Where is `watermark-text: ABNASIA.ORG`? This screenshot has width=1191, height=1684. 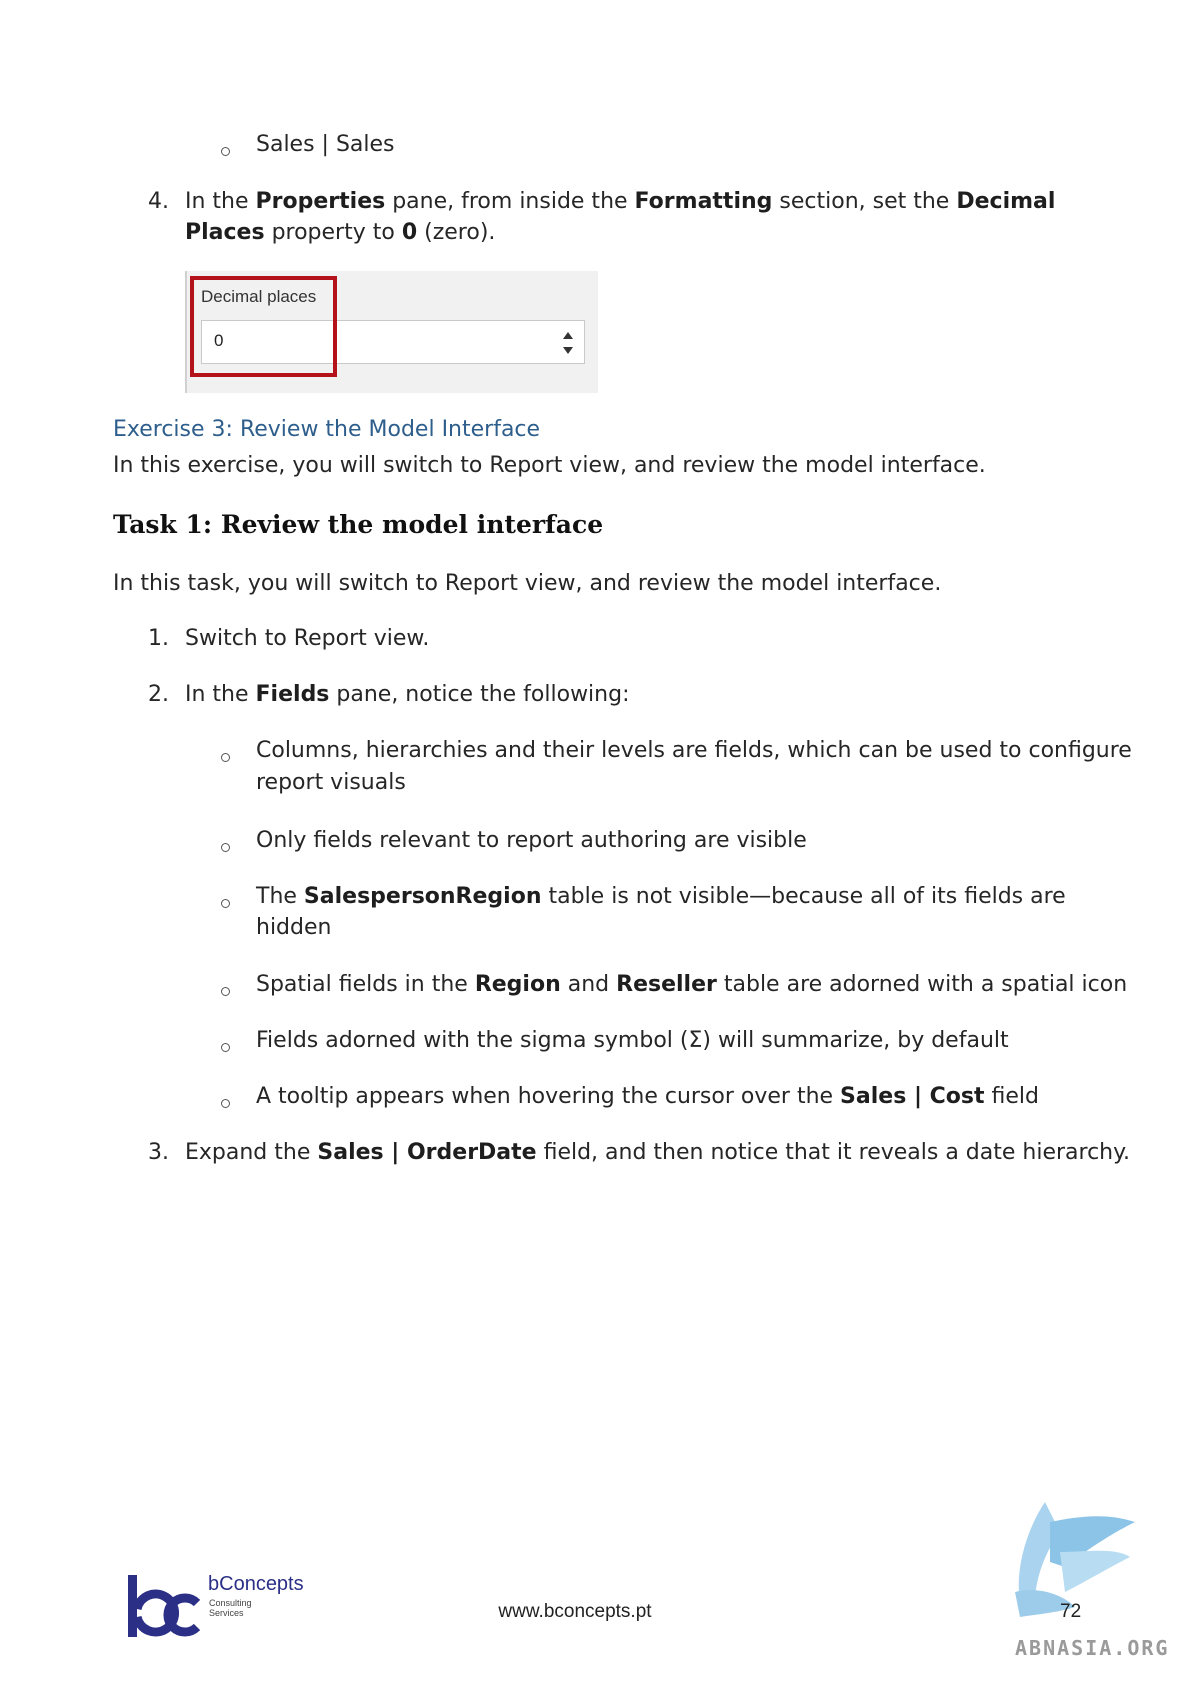 watermark-text: ABNASIA.ORG is located at coordinates (1092, 1648).